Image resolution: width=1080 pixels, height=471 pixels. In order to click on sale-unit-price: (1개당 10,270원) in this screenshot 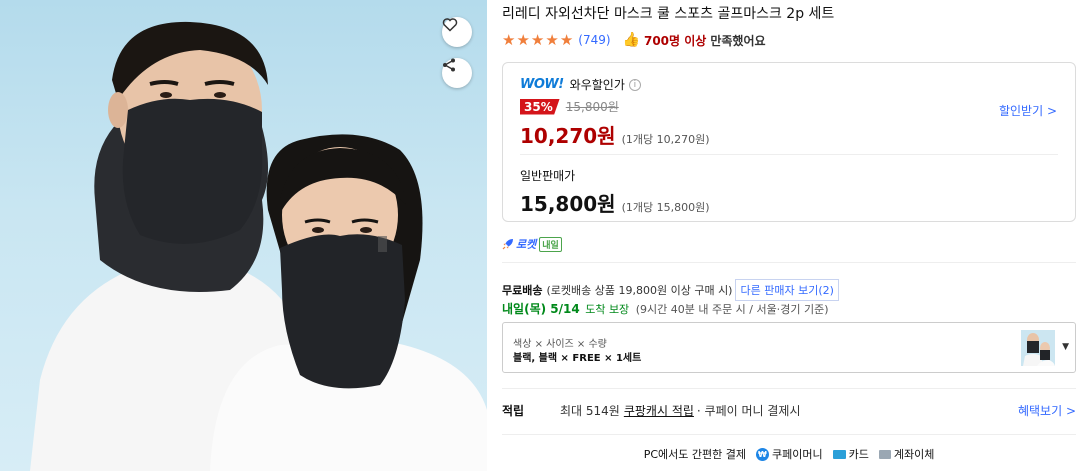, I will do `click(665, 139)`.